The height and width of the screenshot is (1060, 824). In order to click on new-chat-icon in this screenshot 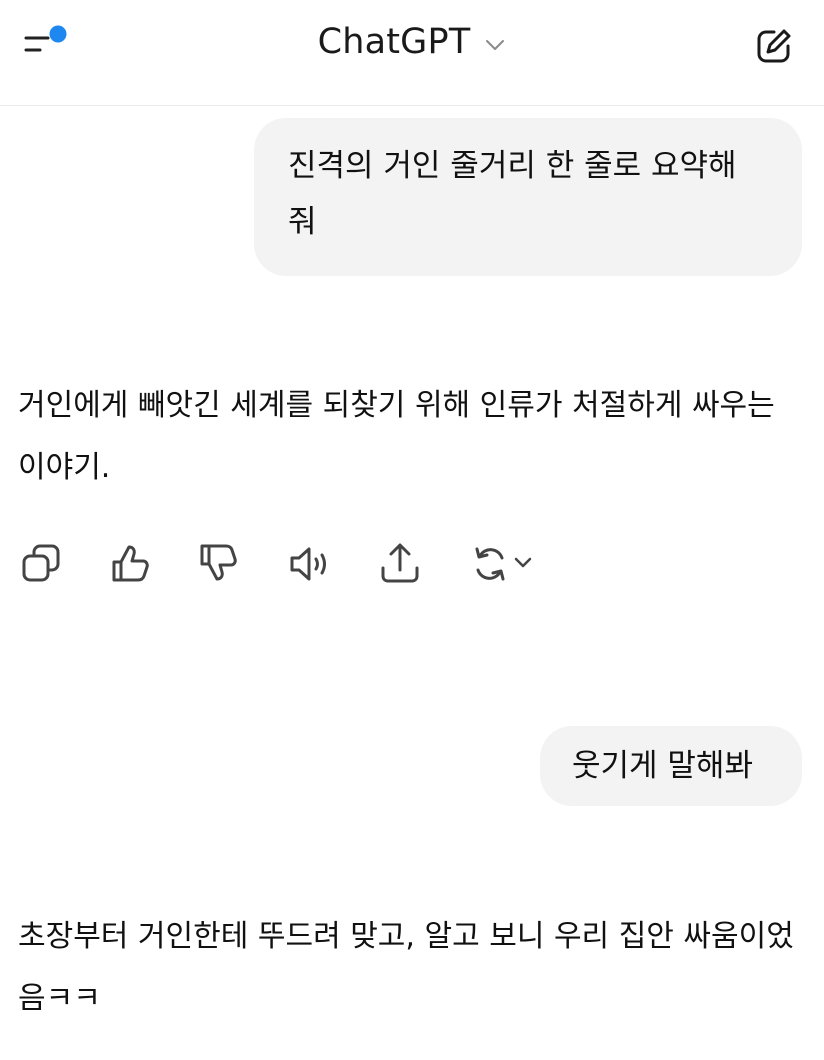, I will do `click(774, 46)`.